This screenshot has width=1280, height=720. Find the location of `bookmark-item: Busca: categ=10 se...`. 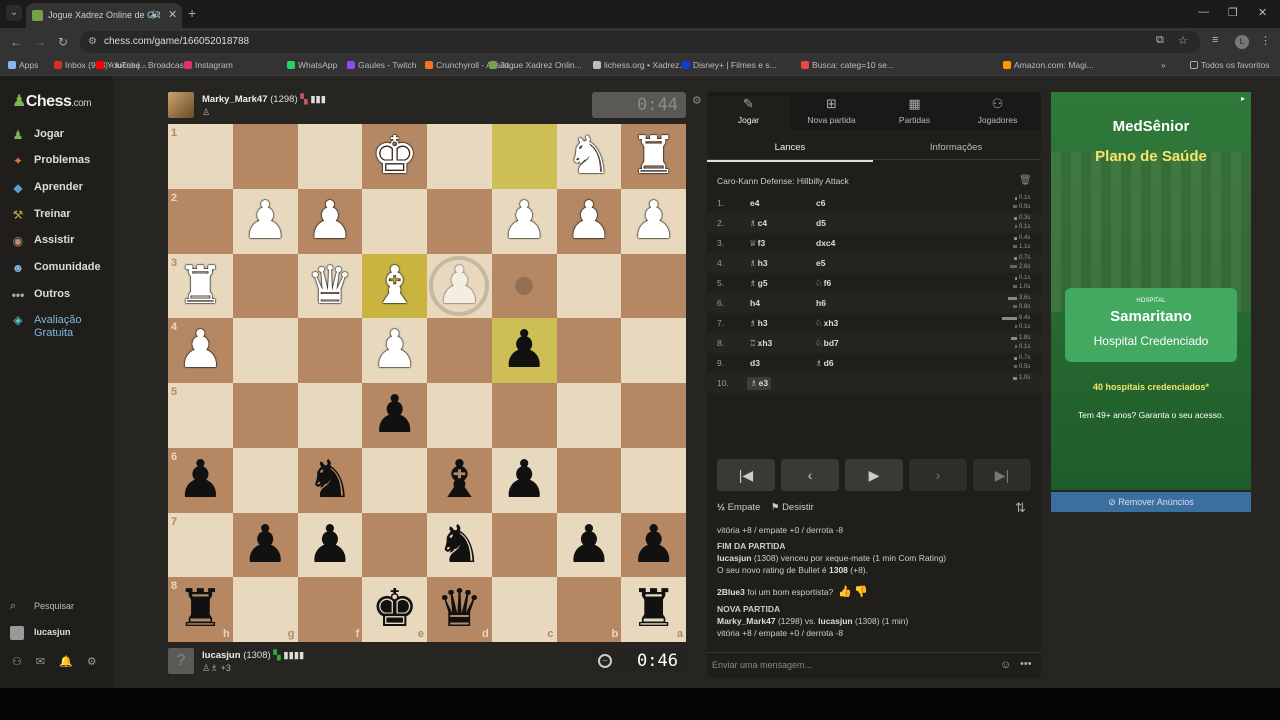

bookmark-item: Busca: categ=10 se... is located at coordinates (847, 65).